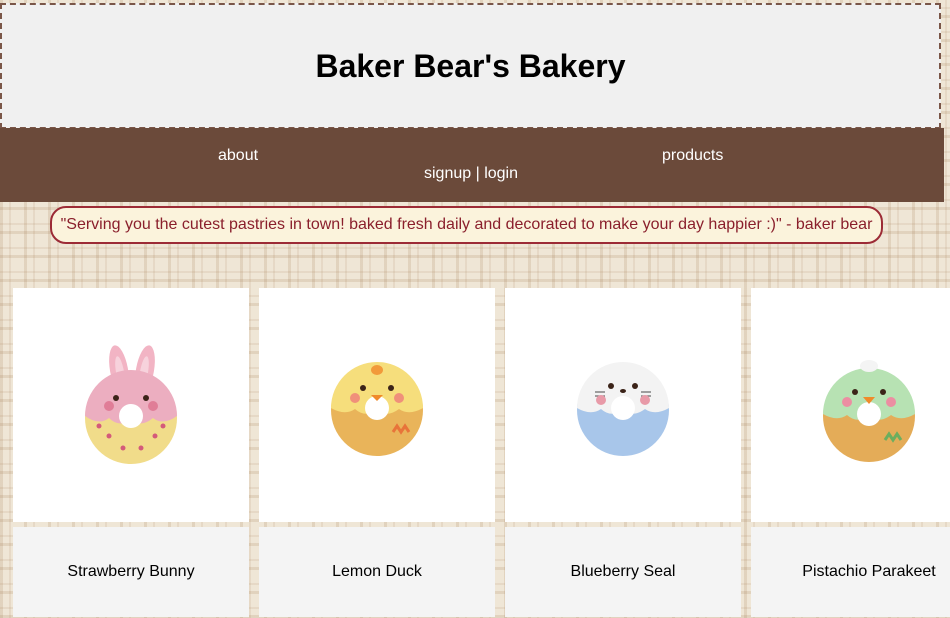  Describe the element at coordinates (471, 174) in the screenshot. I see `nav-signup-login-link: signup | login` at that location.